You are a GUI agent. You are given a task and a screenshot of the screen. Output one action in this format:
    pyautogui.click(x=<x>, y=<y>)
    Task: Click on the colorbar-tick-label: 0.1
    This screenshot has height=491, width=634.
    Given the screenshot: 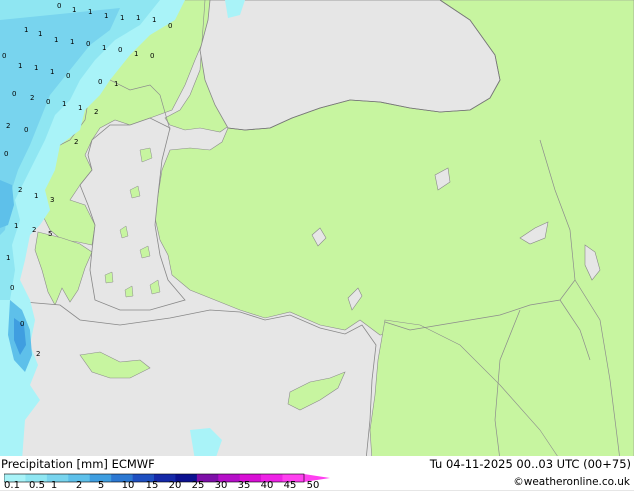 What is the action you would take?
    pyautogui.click(x=12, y=485)
    